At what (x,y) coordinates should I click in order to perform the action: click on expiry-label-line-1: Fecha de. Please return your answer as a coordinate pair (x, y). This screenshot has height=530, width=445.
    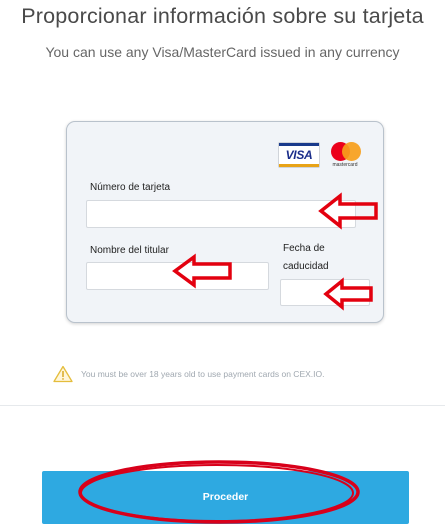
    Looking at the image, I should click on (304, 248).